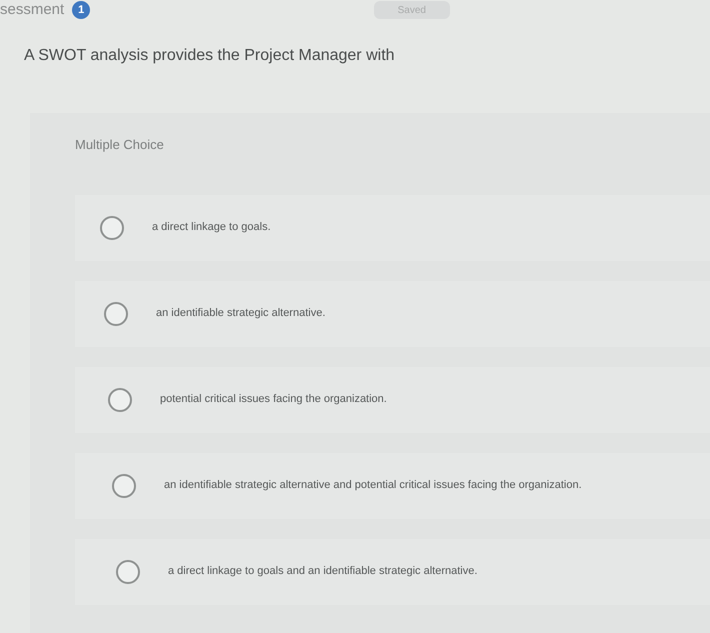 The height and width of the screenshot is (633, 710). Describe the element at coordinates (273, 400) in the screenshot. I see `option-text: potential critical issues facing the organization.` at that location.